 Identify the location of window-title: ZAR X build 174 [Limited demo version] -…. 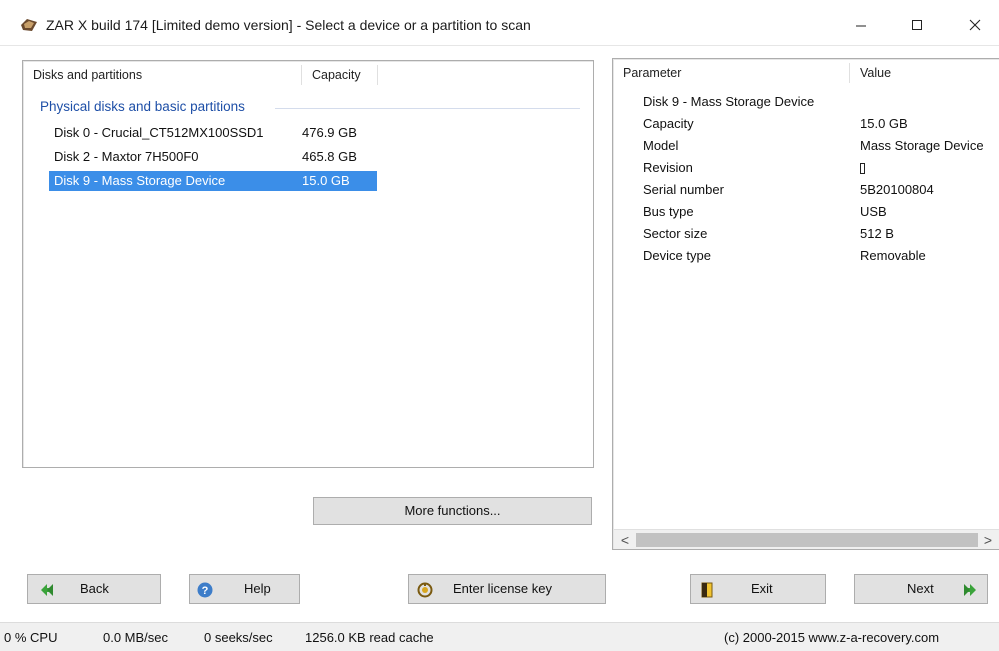
(288, 25).